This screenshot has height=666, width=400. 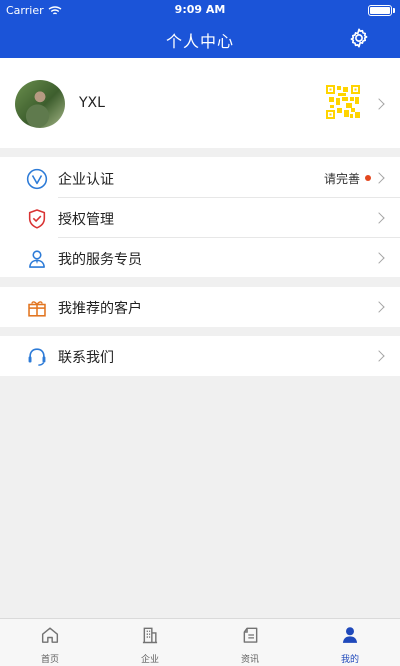 What do you see at coordinates (86, 180) in the screenshot?
I see `certification-label: 企业认证` at bounding box center [86, 180].